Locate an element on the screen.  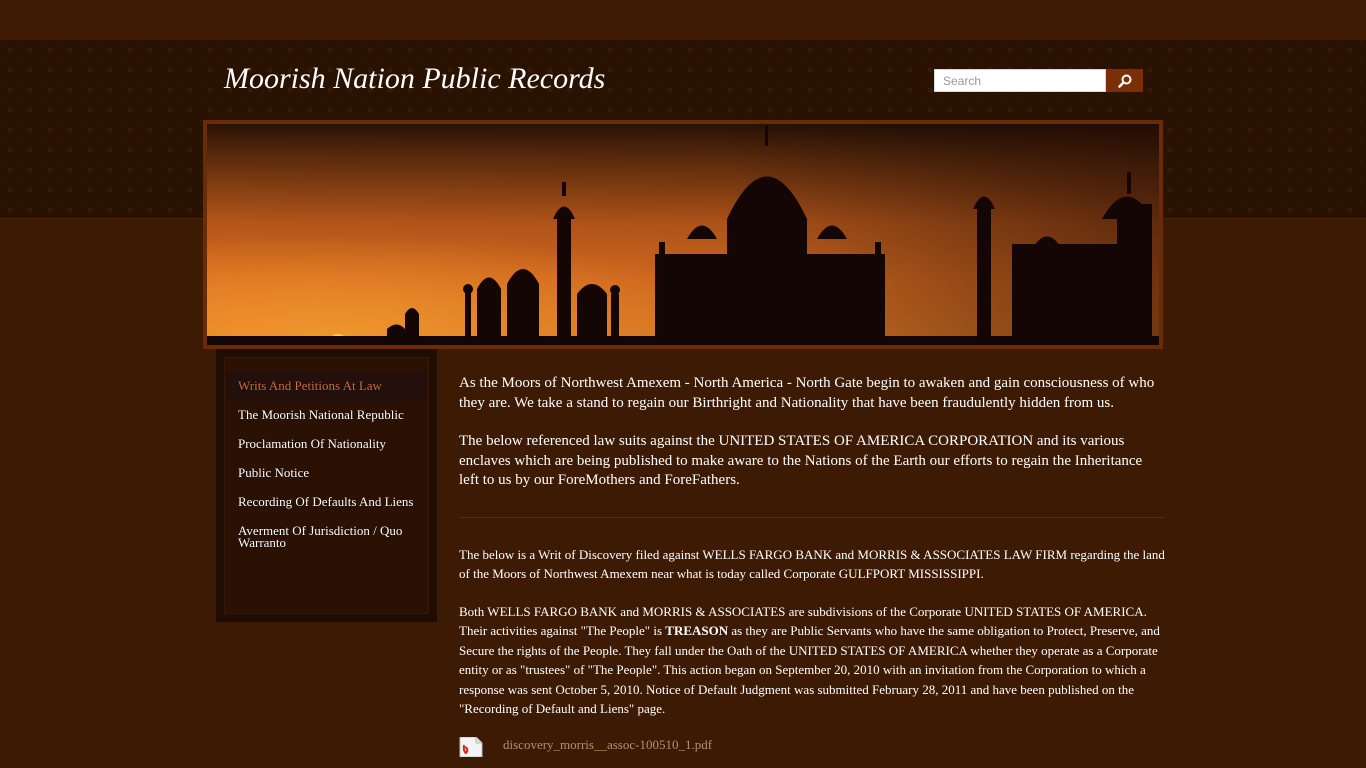
nav-item-public-notice: Public Notice is located at coordinates (326, 473).